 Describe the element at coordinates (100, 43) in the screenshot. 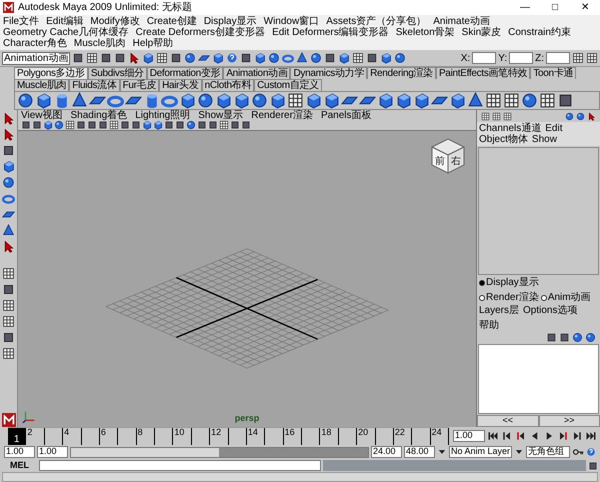

I see `menu-item: Muscle肌肉` at that location.